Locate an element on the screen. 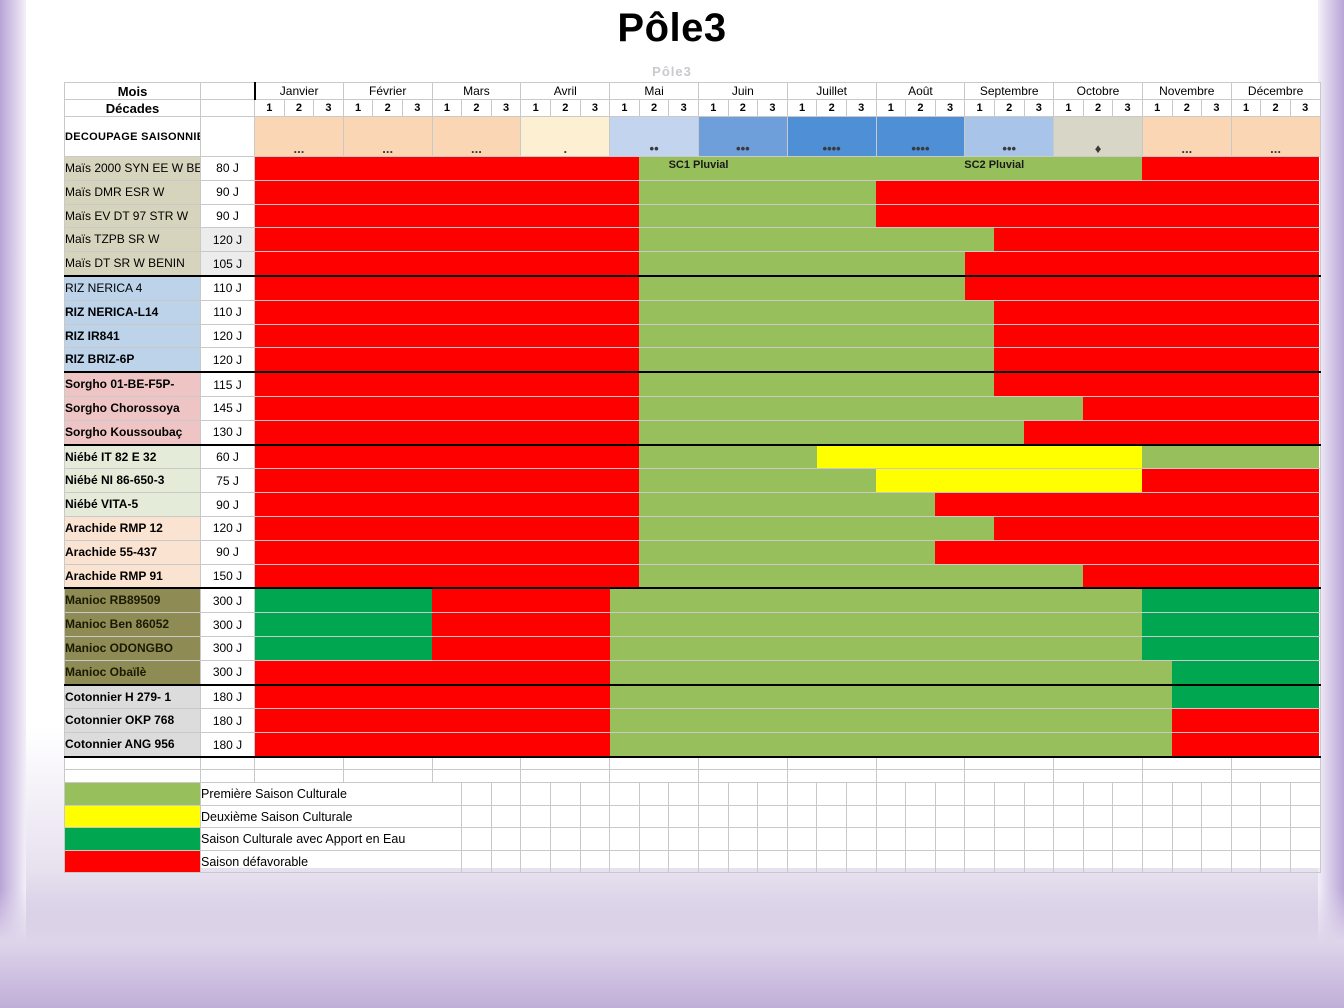 Image resolution: width=1344 pixels, height=1008 pixels. table-row: Sorgho Koussoubaç 130 J is located at coordinates (692, 432).